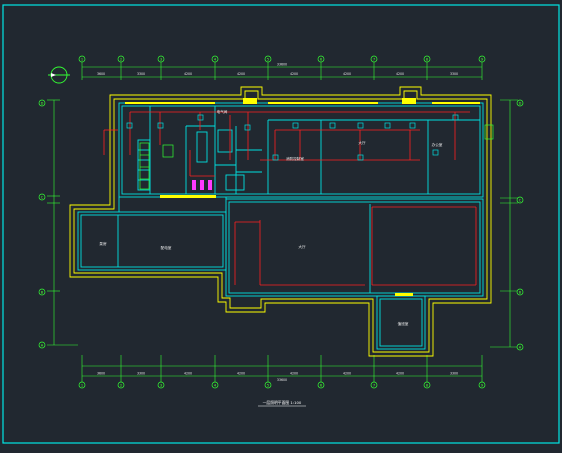 This screenshot has height=453, width=562. What do you see at coordinates (294, 374) in the screenshot?
I see `dim-bottom-5: 4200` at bounding box center [294, 374].